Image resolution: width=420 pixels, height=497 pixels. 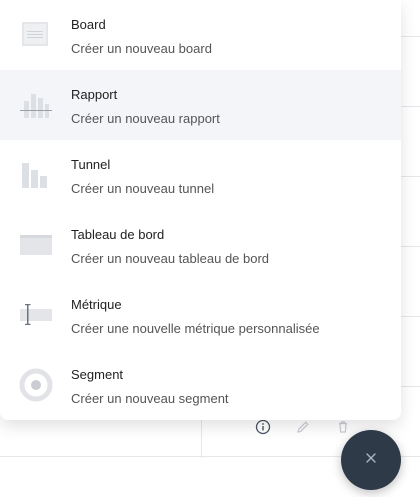 I want to click on close-icon, so click(x=371, y=460).